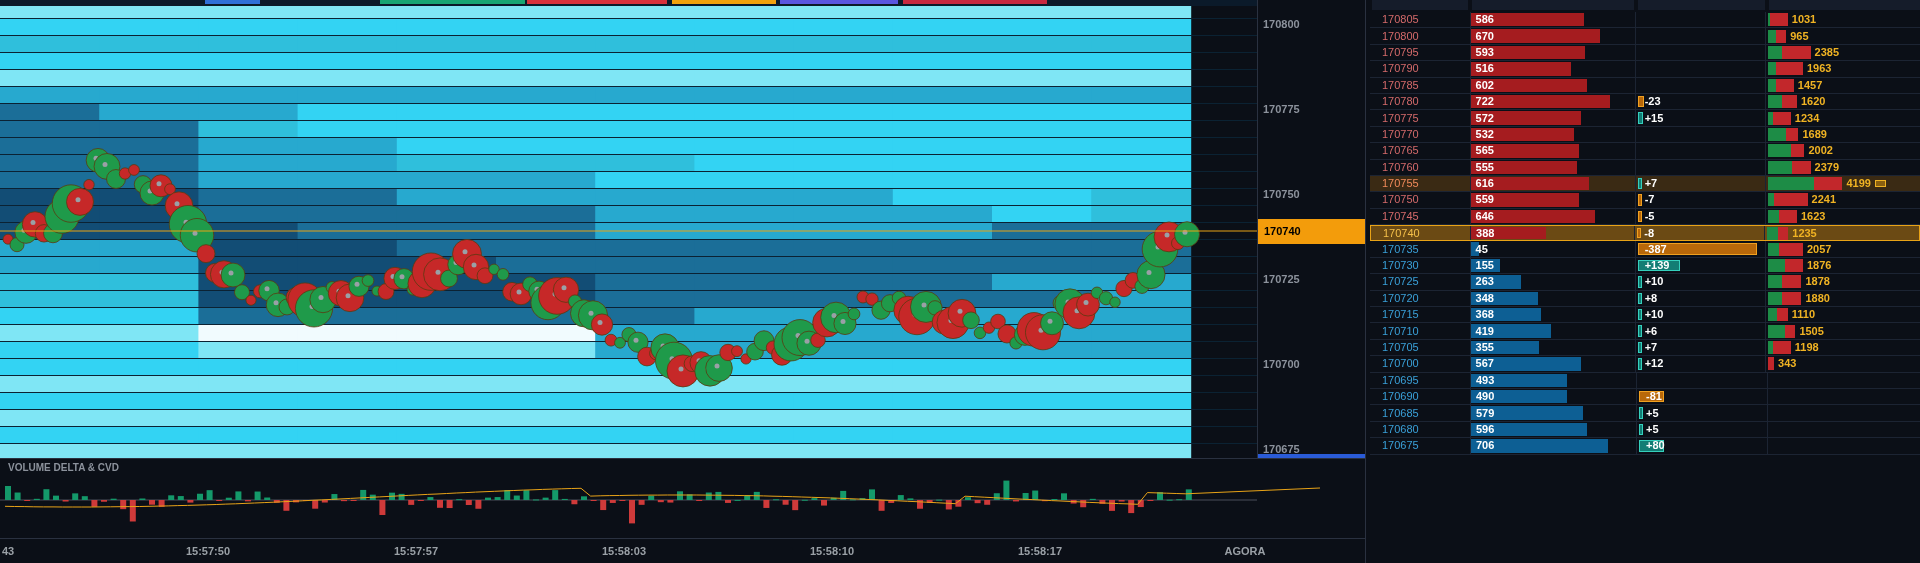  Describe the element at coordinates (1400, 85) in the screenshot. I see `price-label: 170785` at that location.